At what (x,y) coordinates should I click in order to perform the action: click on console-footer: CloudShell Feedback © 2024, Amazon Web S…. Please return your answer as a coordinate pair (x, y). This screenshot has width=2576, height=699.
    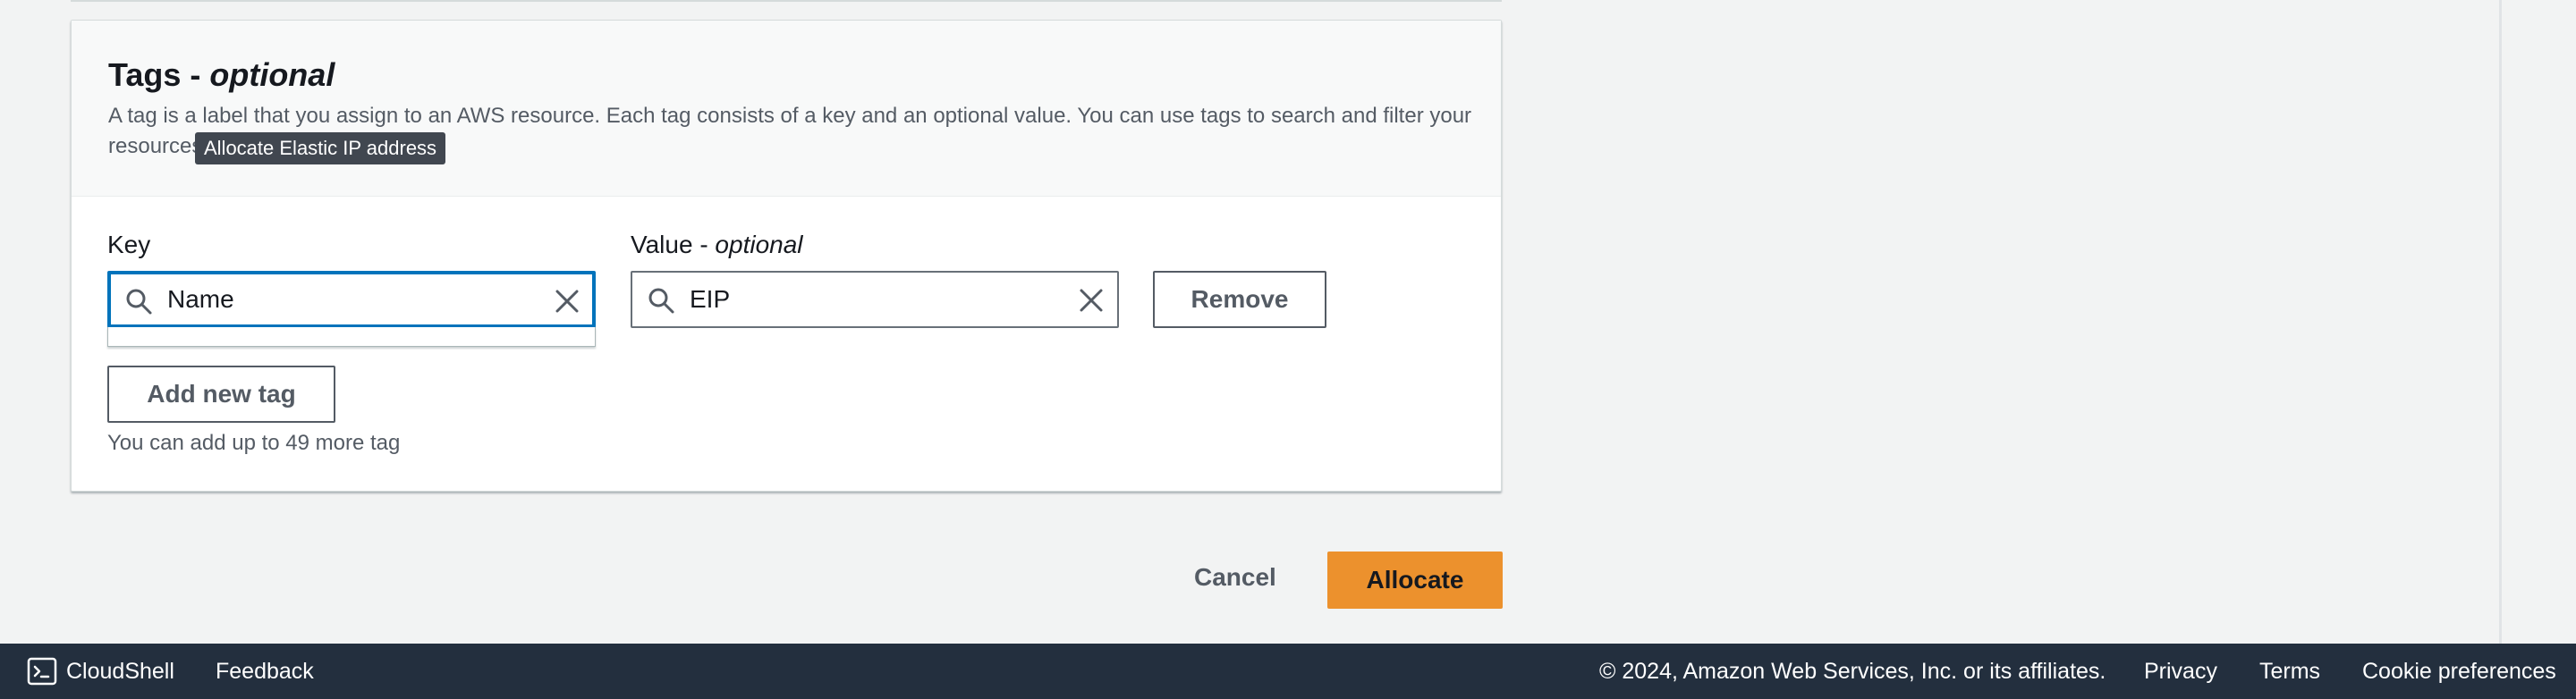
    Looking at the image, I should click on (1288, 672).